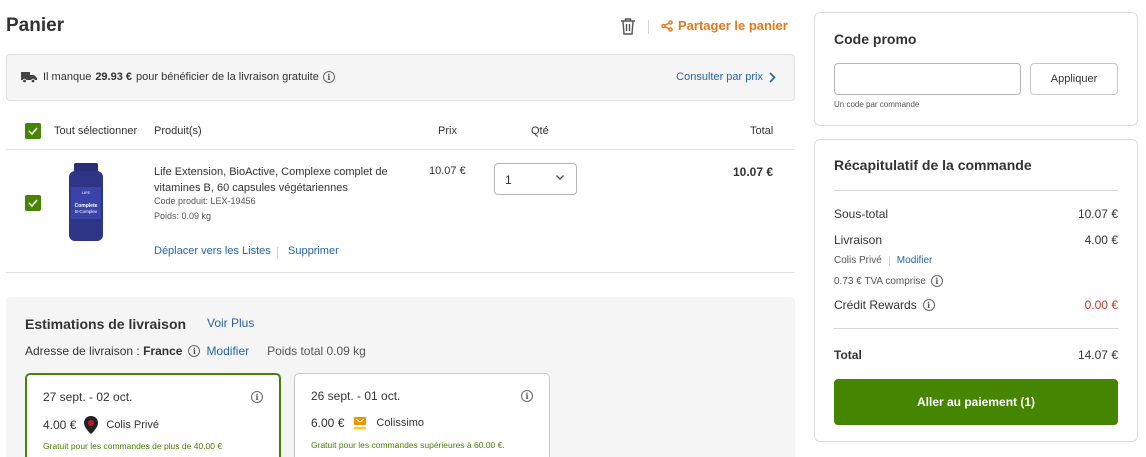  Describe the element at coordinates (67, 77) in the screenshot. I see `banner-prefix: Il manque` at that location.